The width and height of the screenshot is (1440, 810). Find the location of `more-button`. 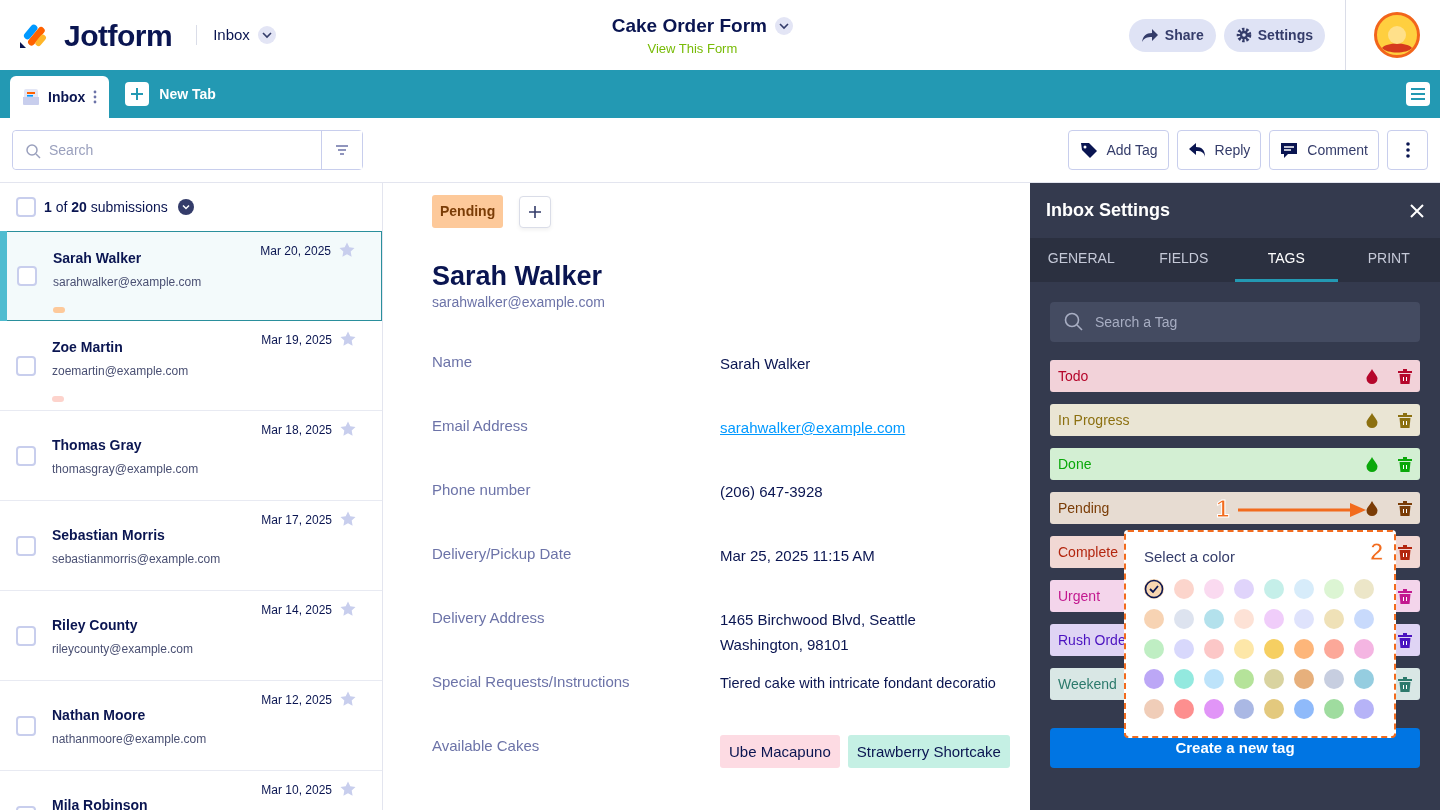

more-button is located at coordinates (1407, 150).